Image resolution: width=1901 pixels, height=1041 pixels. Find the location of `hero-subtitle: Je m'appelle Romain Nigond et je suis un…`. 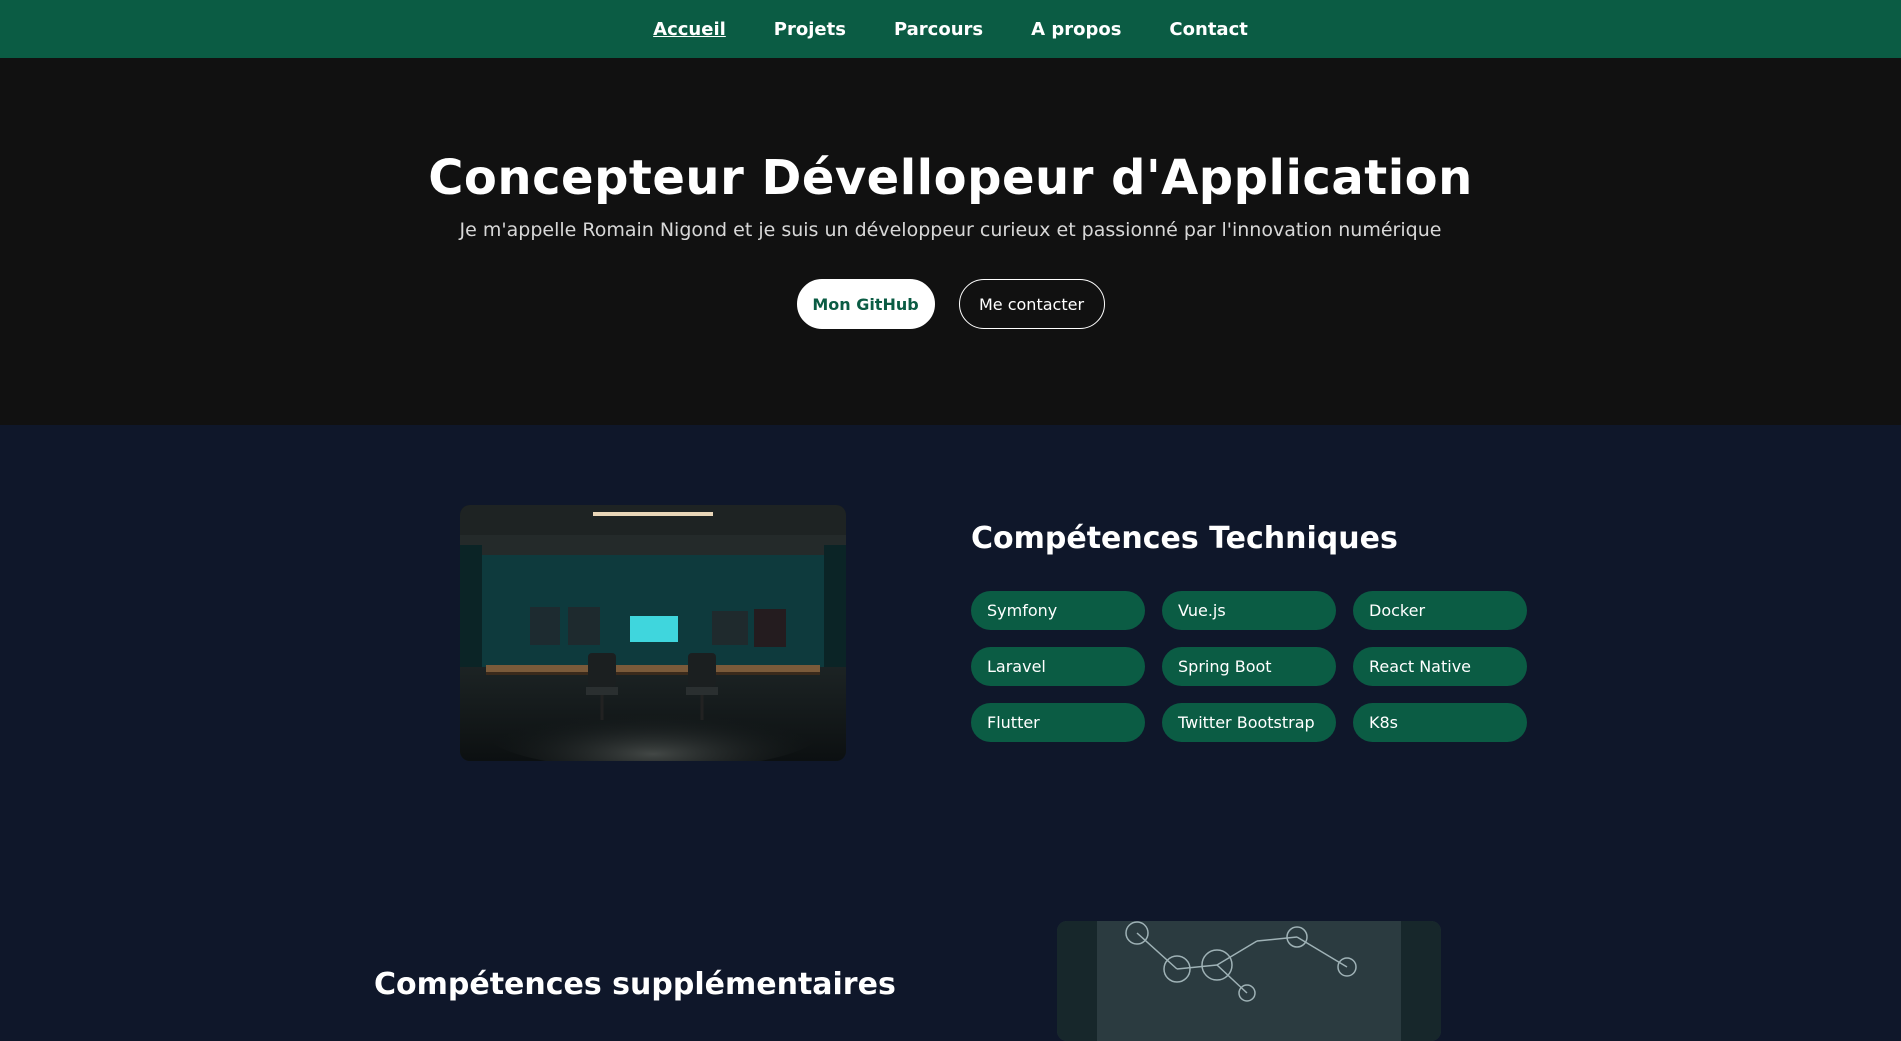

hero-subtitle: Je m'appelle Romain Nigond et je suis un… is located at coordinates (950, 230).